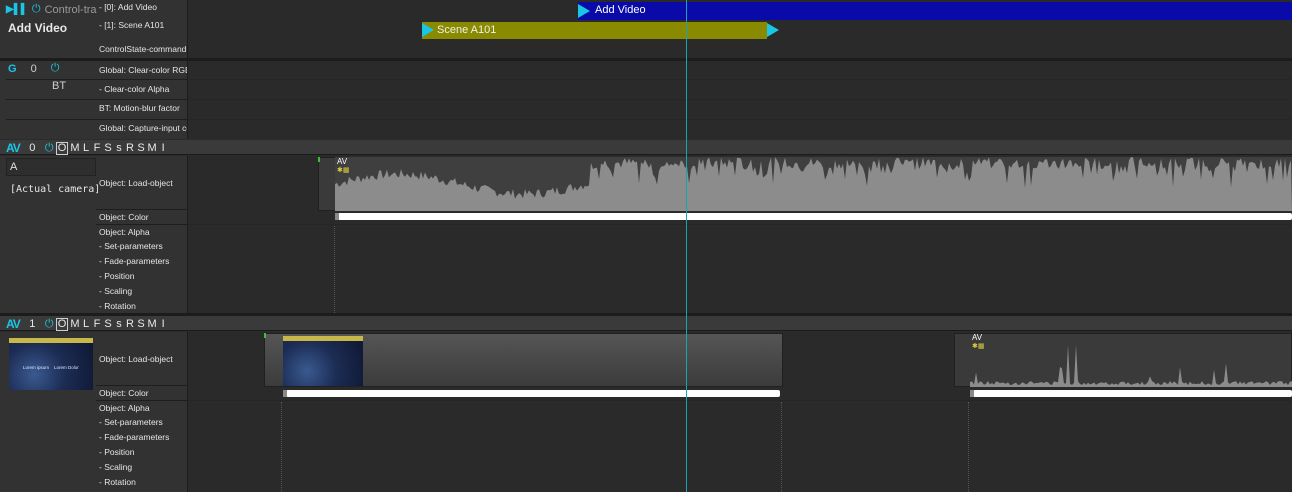 The height and width of the screenshot is (492, 1292). What do you see at coordinates (117, 276) in the screenshot?
I see `av0-param-5: - Position` at bounding box center [117, 276].